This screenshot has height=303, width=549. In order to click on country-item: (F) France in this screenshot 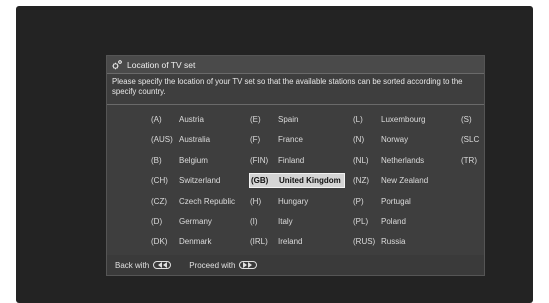, I will do `click(298, 139)`.